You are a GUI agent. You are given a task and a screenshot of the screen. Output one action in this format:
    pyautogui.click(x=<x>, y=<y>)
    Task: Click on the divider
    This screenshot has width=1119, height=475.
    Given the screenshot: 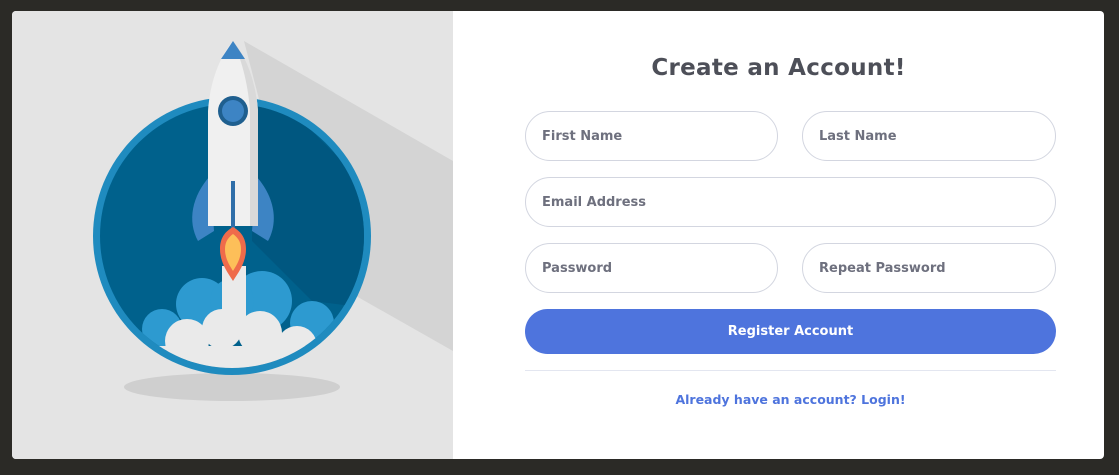 What is the action you would take?
    pyautogui.click(x=790, y=370)
    